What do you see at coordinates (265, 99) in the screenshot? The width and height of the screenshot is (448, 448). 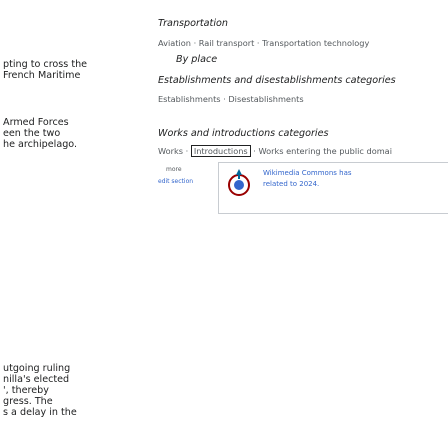 I see `category-link-disestablishments: Disestablishments` at bounding box center [265, 99].